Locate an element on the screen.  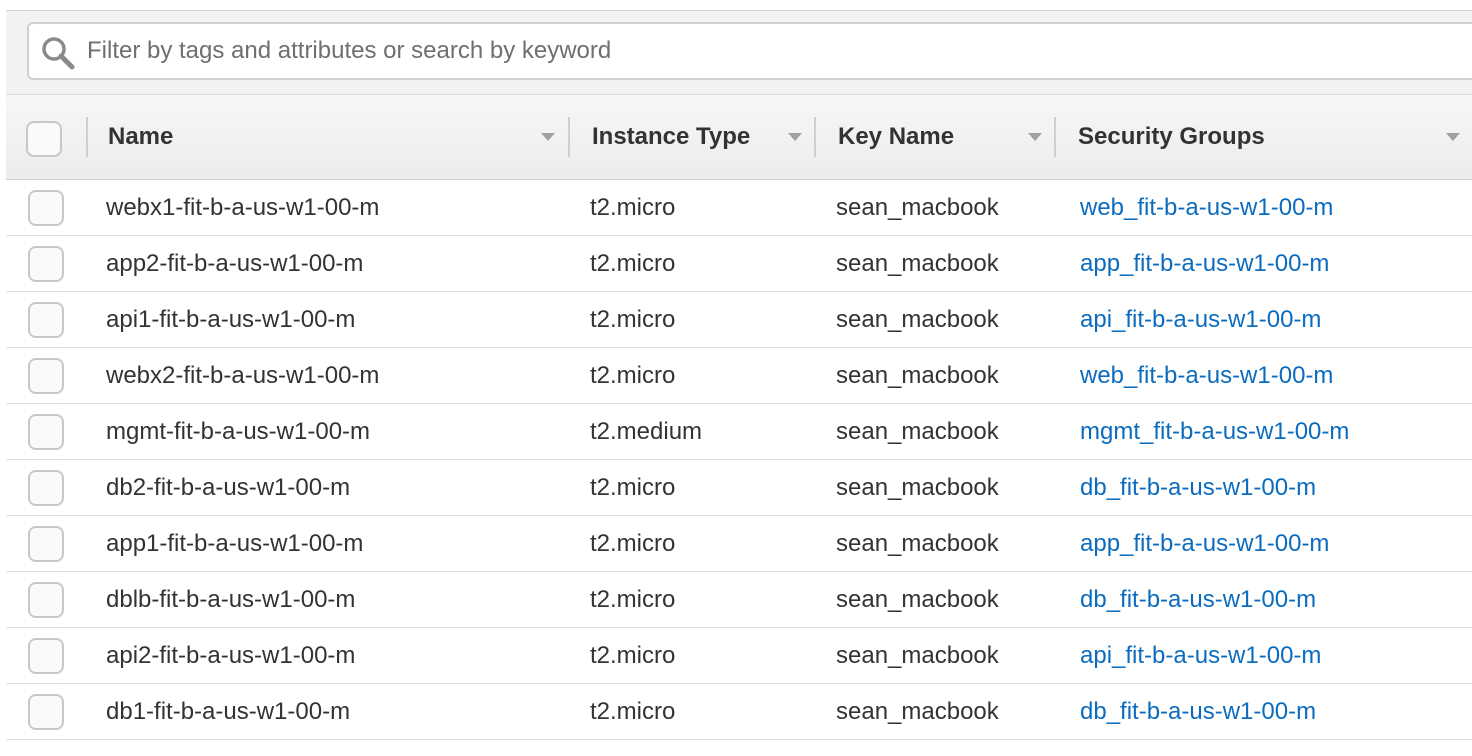
column-header-security-groups: Security Groups is located at coordinates (1171, 137).